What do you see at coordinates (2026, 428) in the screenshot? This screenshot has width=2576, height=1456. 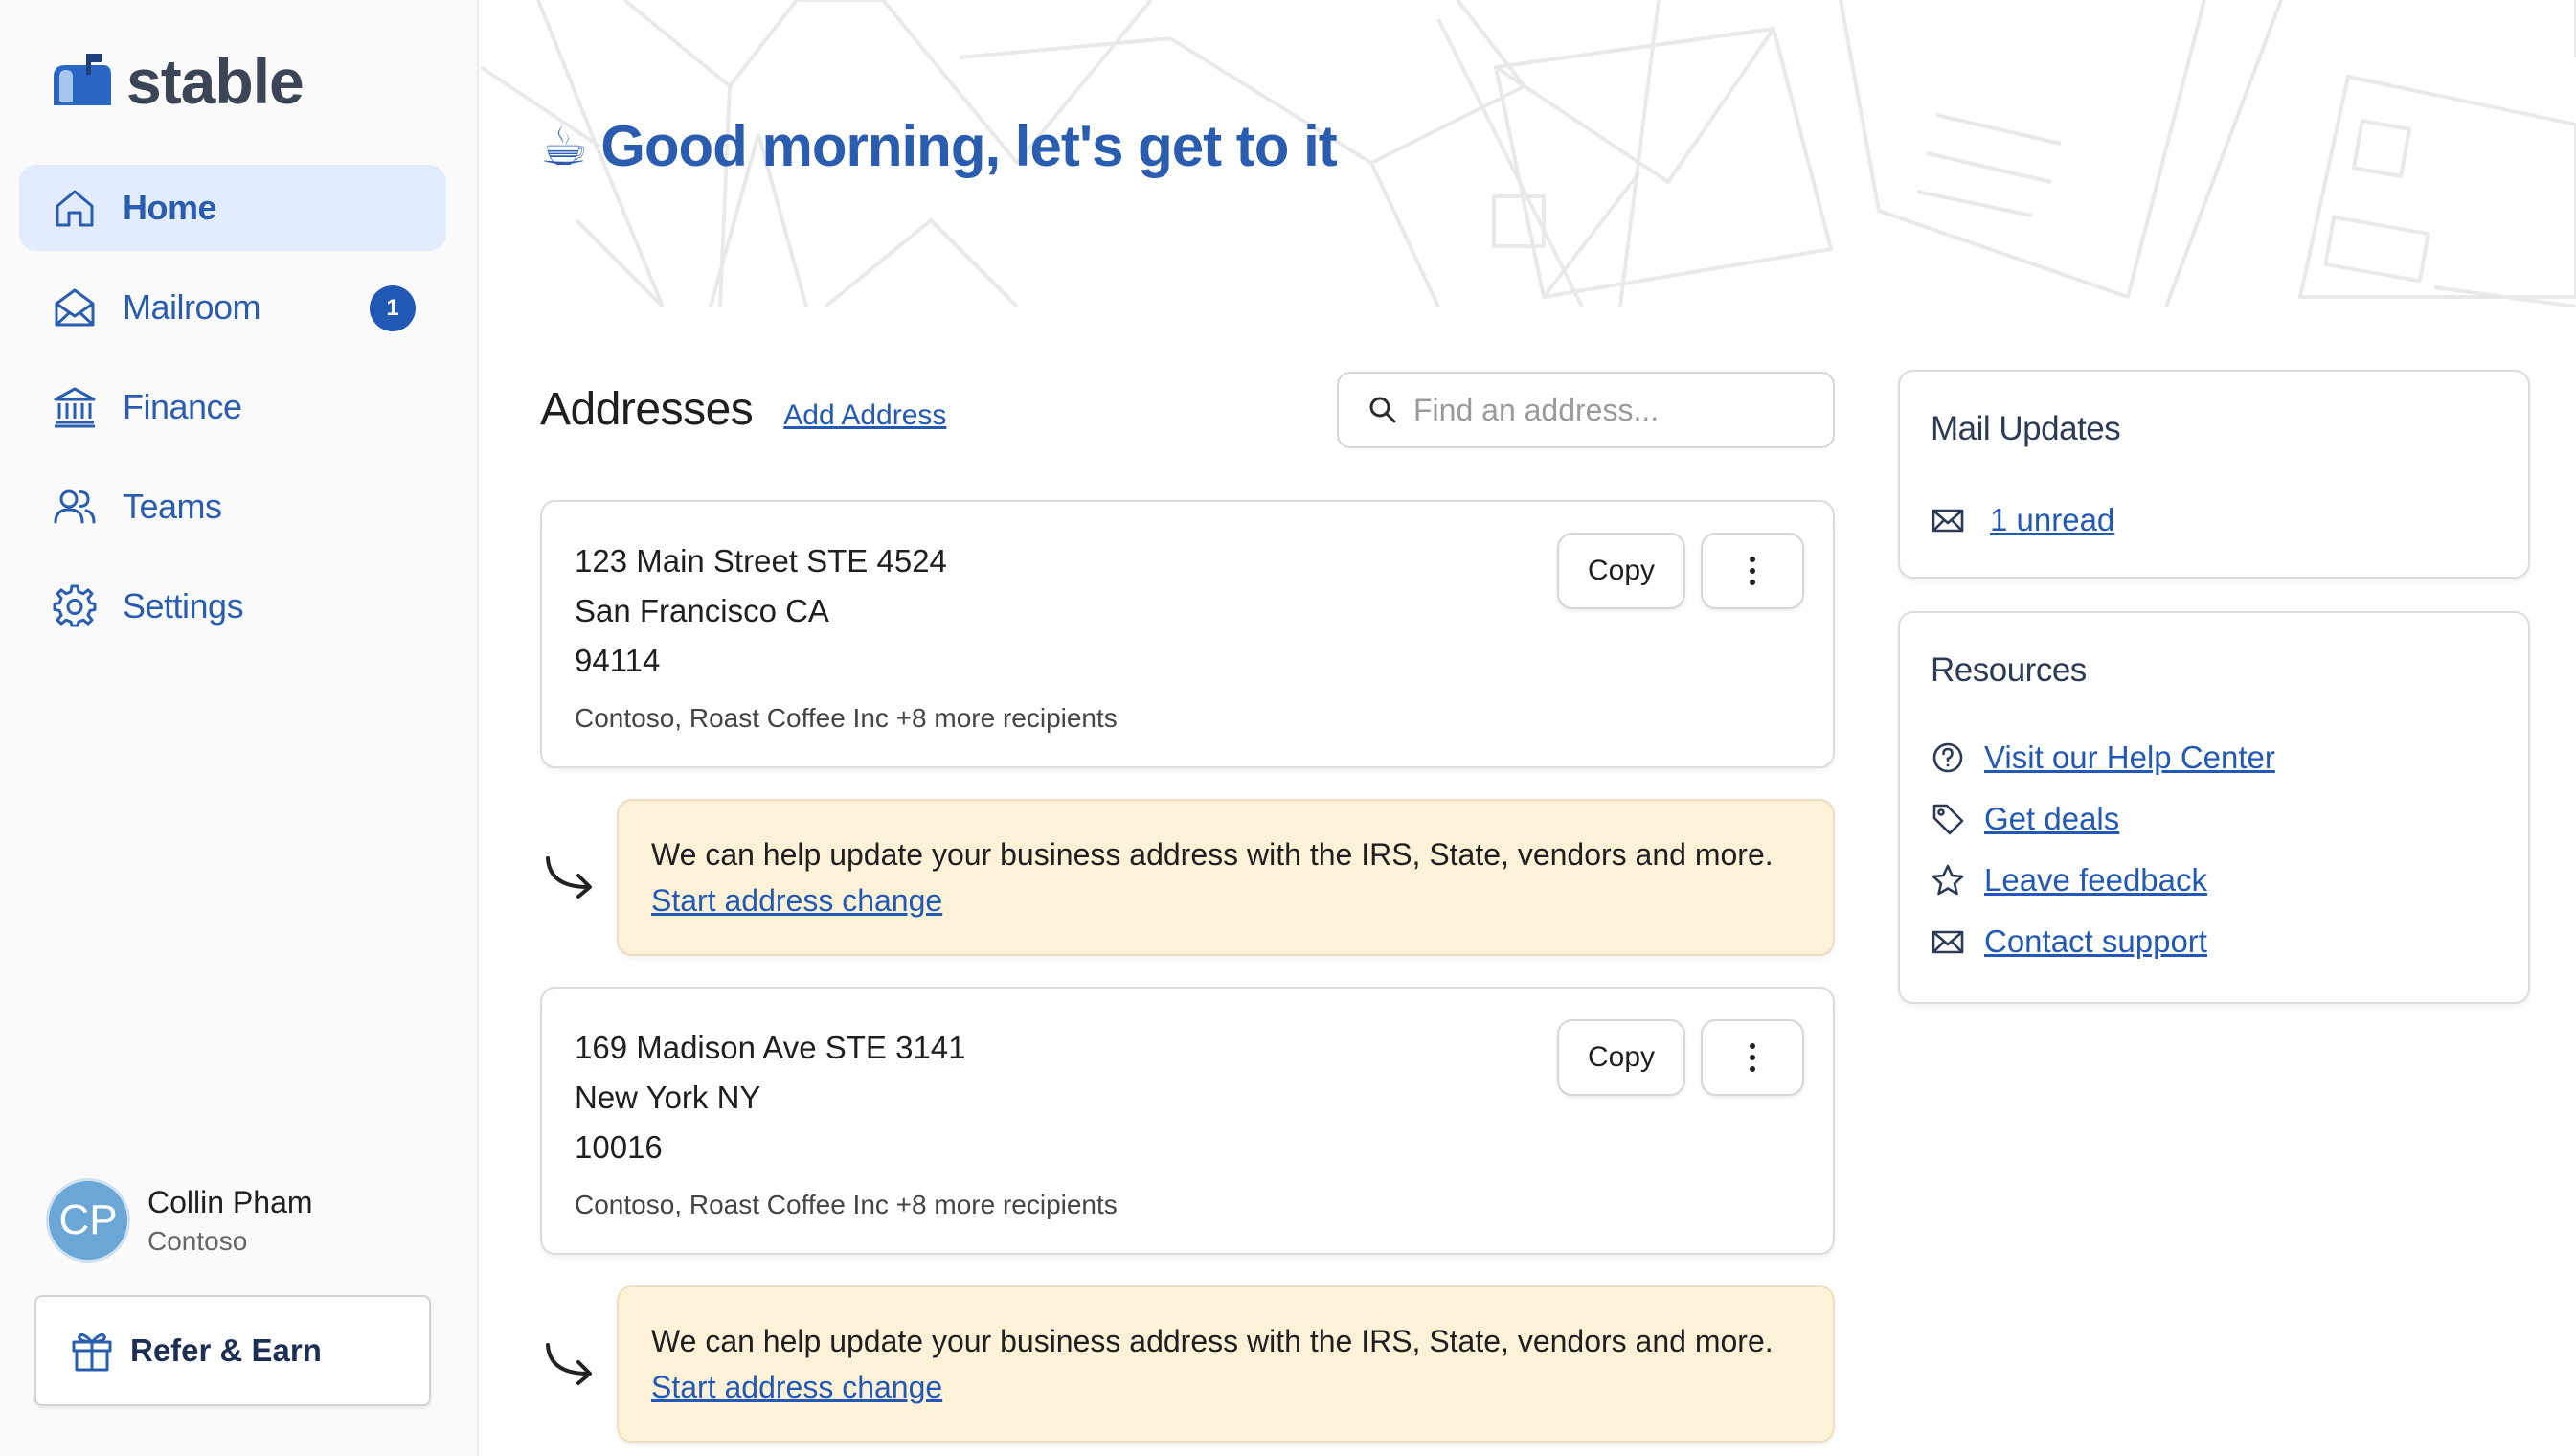 I see `mail-updates-title: Mail Updates` at bounding box center [2026, 428].